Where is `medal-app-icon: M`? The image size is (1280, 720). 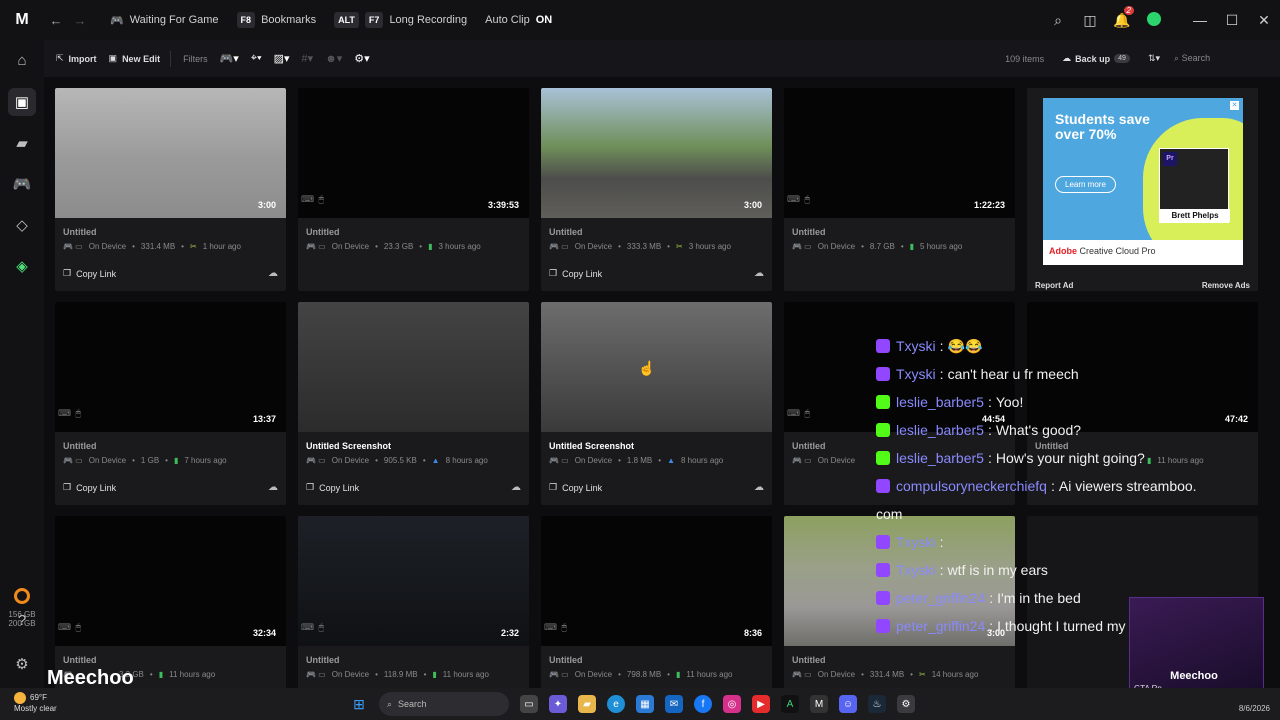
medal-app-icon: M is located at coordinates (819, 704).